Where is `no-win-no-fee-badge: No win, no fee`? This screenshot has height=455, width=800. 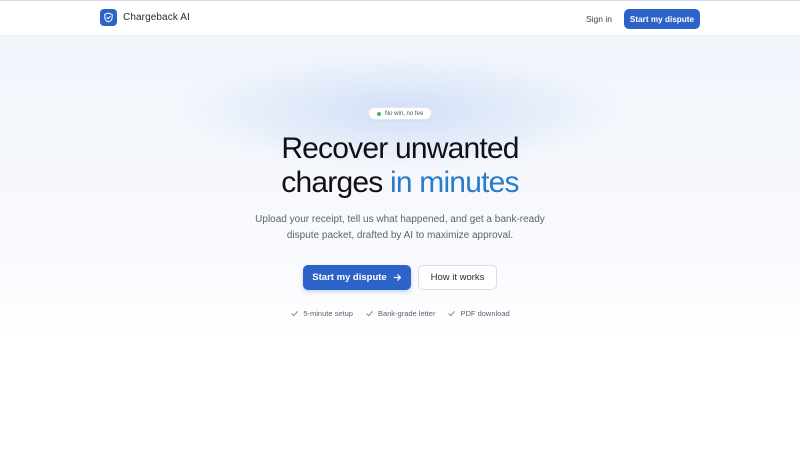 no-win-no-fee-badge: No win, no fee is located at coordinates (400, 113).